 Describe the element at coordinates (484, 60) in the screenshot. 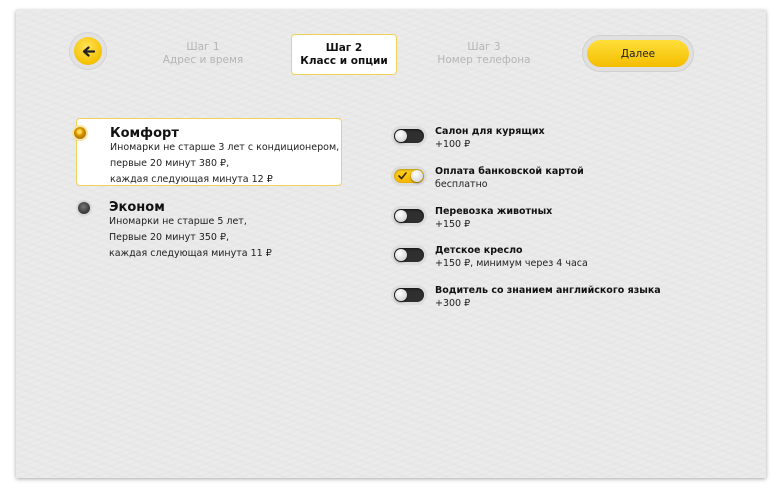

I see `step-3-sublabel: Номер телефона` at that location.